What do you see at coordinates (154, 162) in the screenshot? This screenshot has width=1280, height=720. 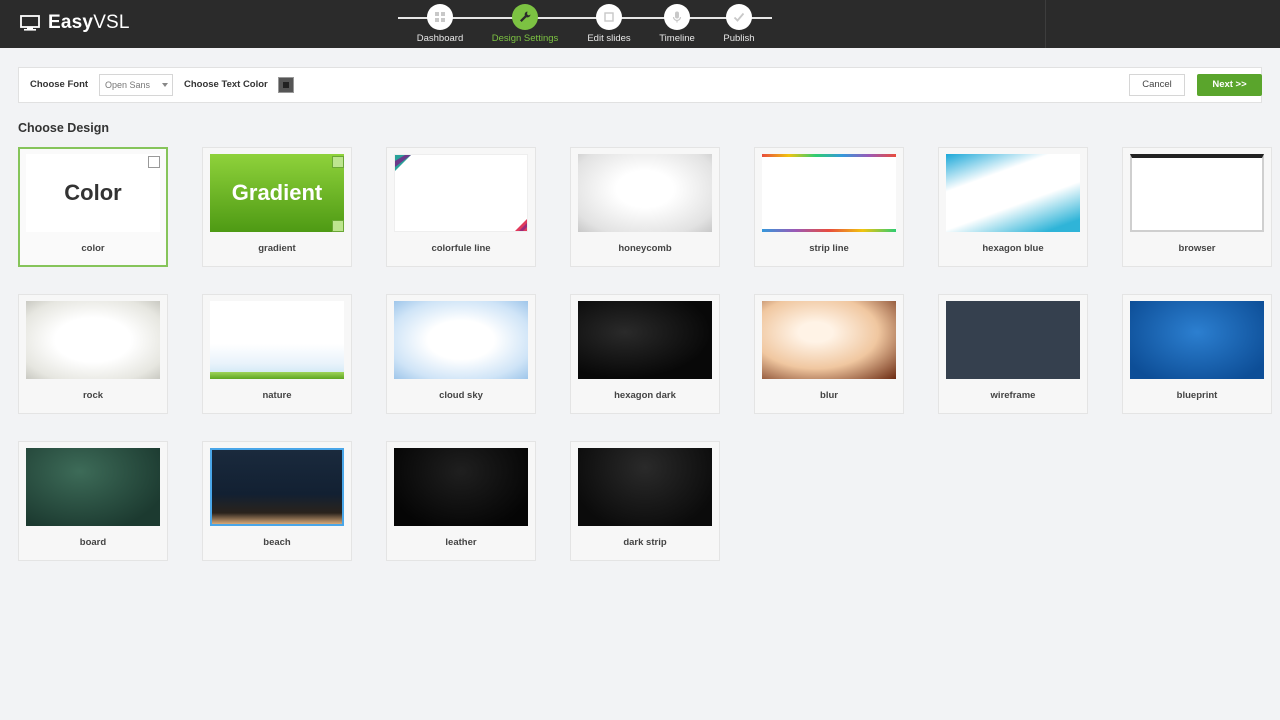 I see `checkbox-icon` at bounding box center [154, 162].